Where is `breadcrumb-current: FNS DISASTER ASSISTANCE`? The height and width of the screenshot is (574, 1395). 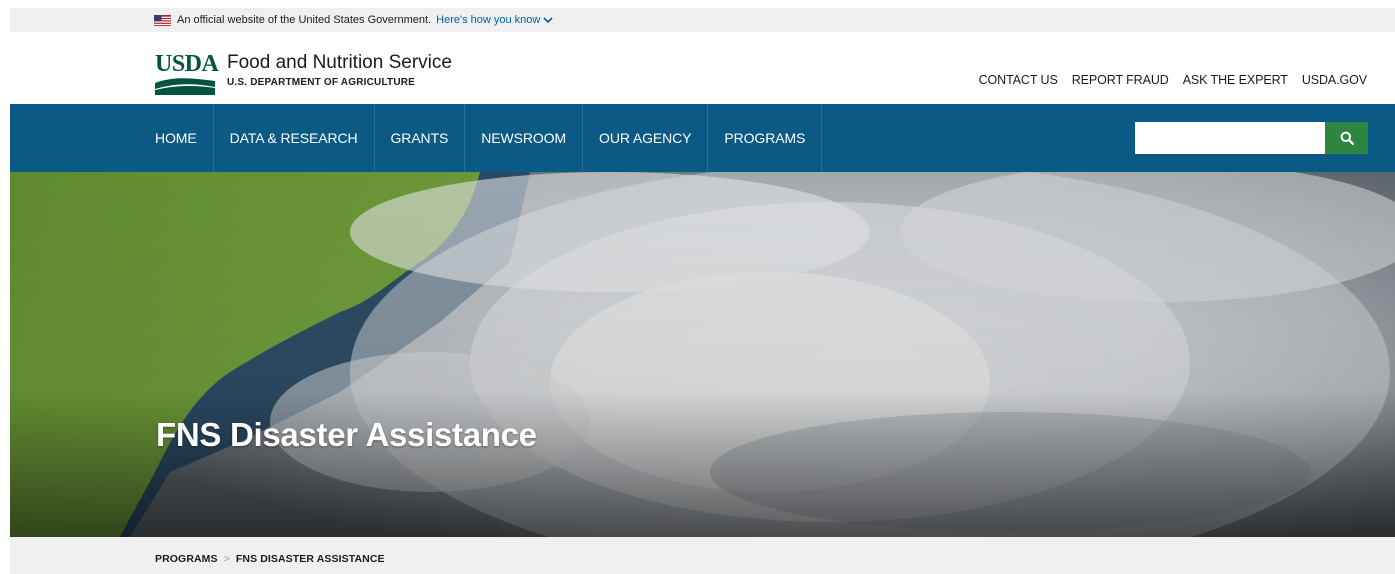
breadcrumb-current: FNS DISASTER ASSISTANCE is located at coordinates (310, 559).